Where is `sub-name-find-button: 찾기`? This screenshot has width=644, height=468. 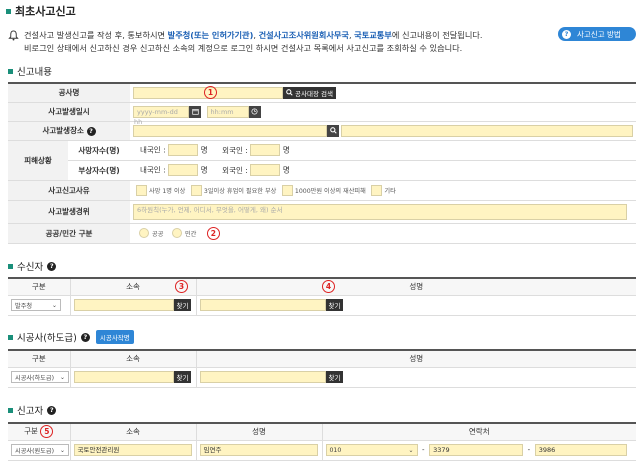
sub-name-find-button: 찾기 is located at coordinates (334, 377).